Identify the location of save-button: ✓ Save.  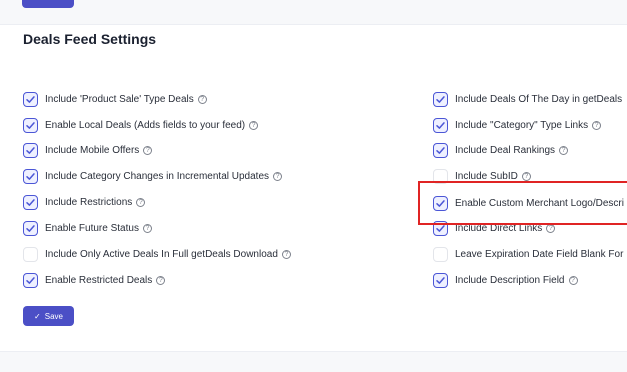
(48, 316).